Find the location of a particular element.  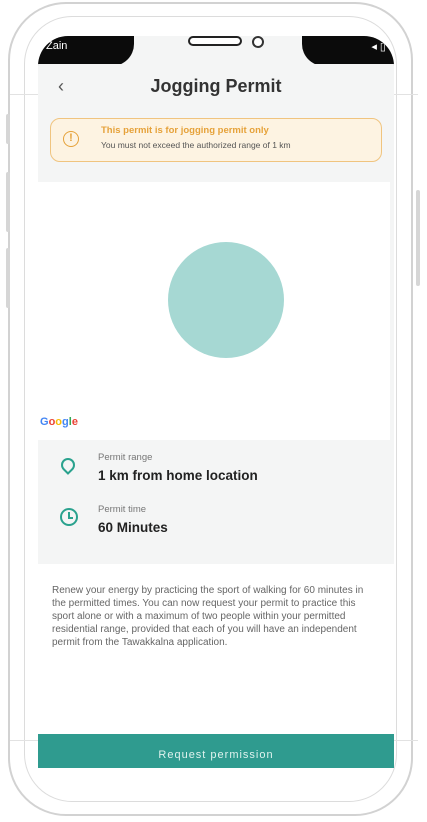

page-title: Jogging Permit is located at coordinates (216, 86).